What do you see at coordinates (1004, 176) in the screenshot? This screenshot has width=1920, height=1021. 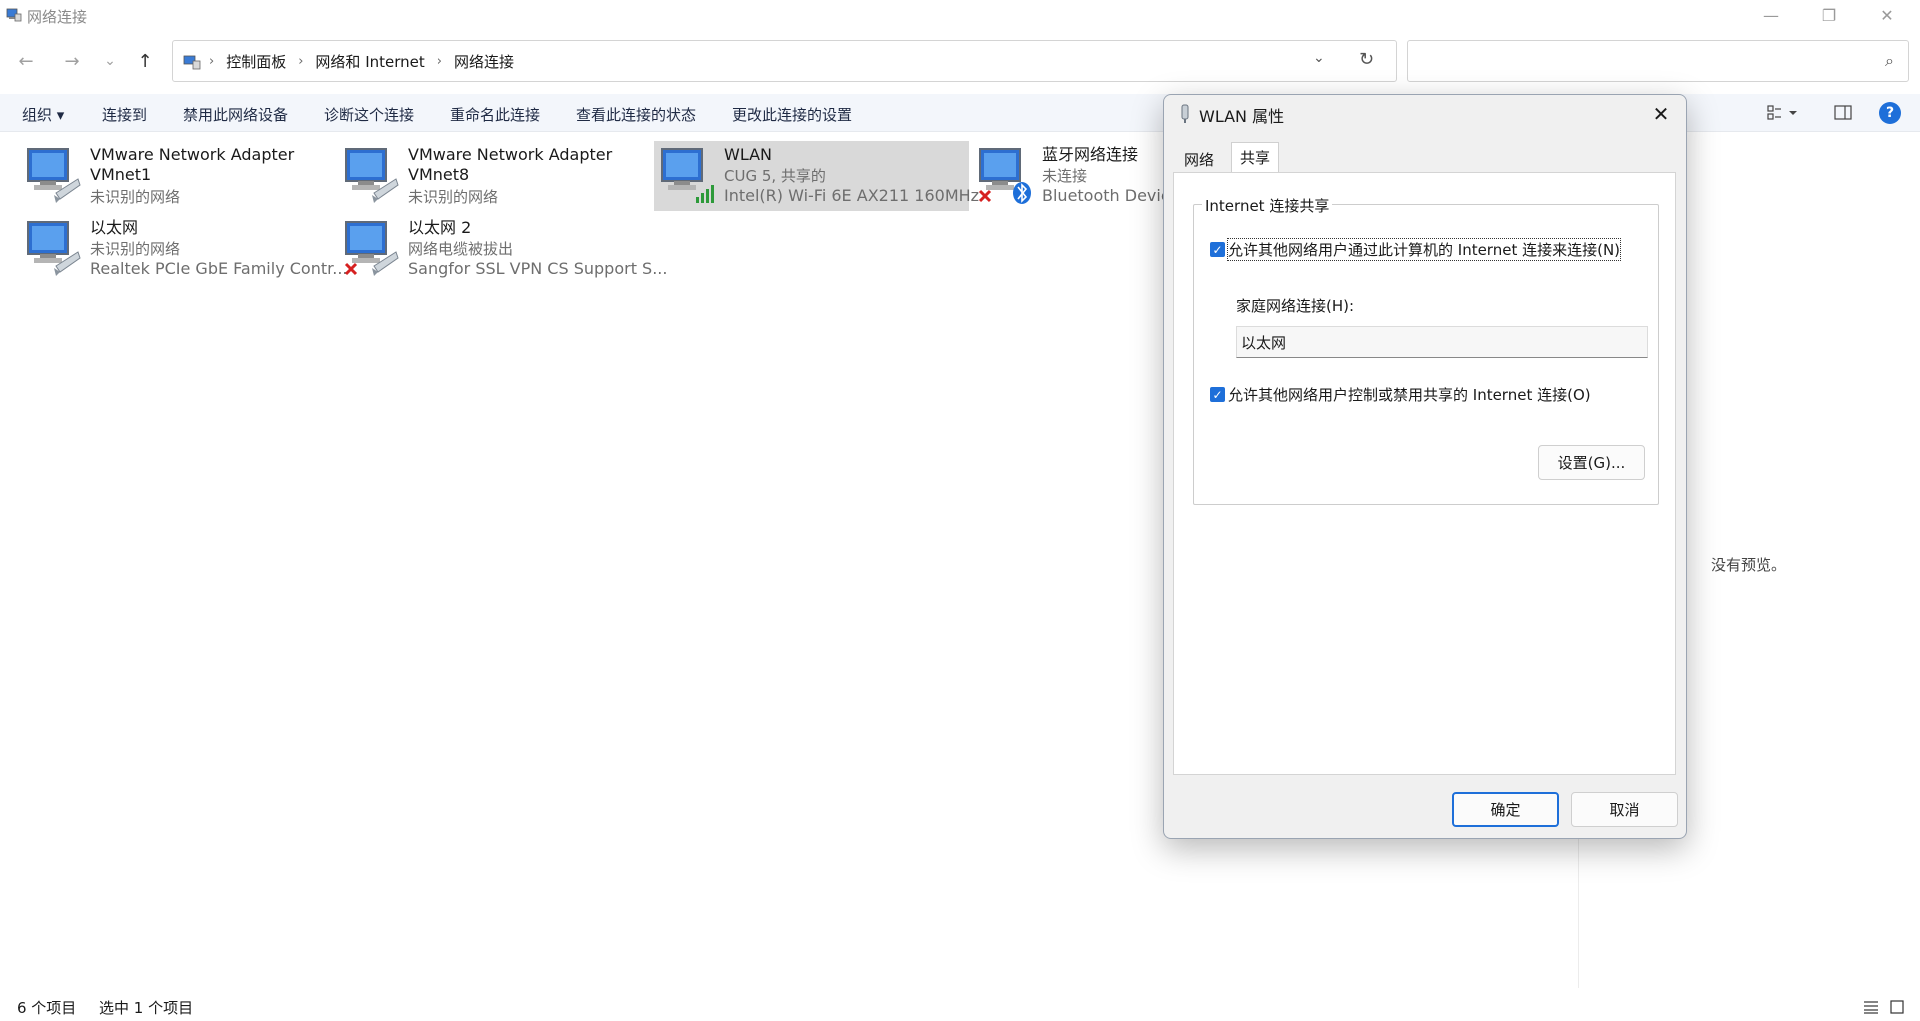 I see `bluetooth-adapter-icon` at bounding box center [1004, 176].